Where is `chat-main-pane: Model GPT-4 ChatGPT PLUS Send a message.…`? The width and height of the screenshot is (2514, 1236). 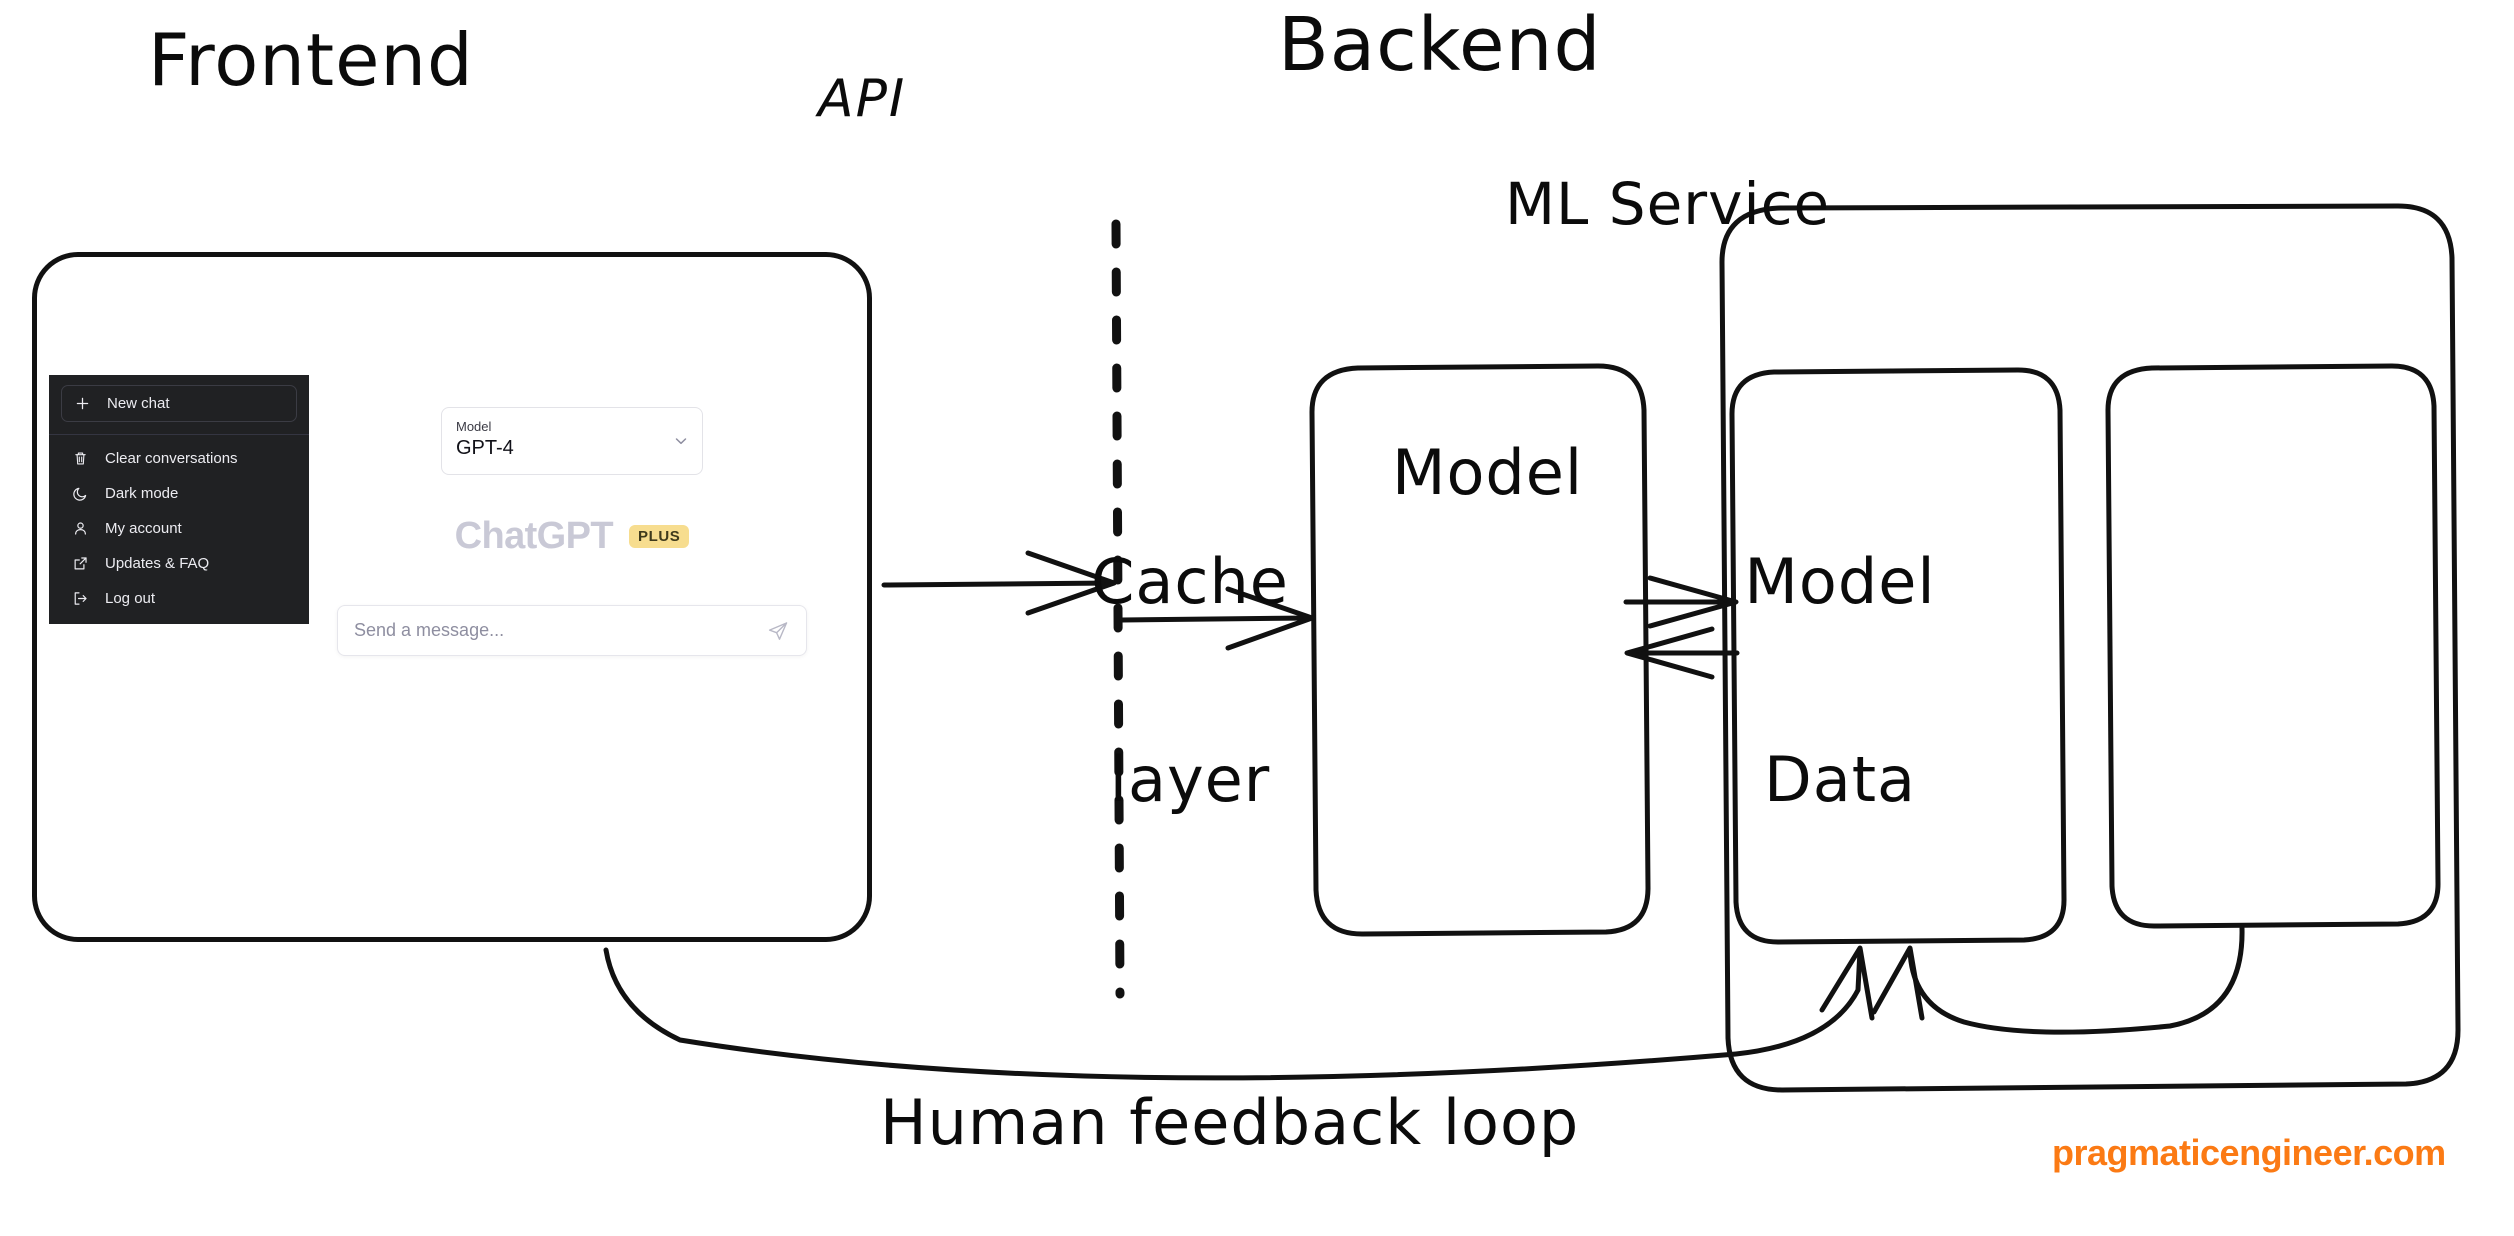
chat-main-pane: Model GPT-4 ChatGPT PLUS Send a message.… is located at coordinates (572, 532).